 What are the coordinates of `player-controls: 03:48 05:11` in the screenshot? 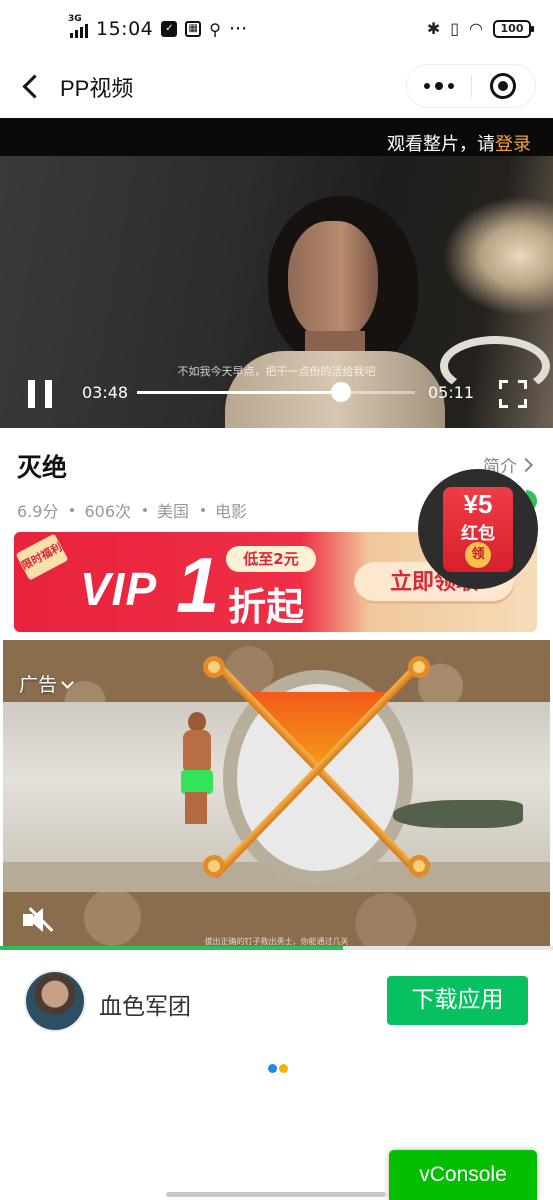 It's located at (276, 399).